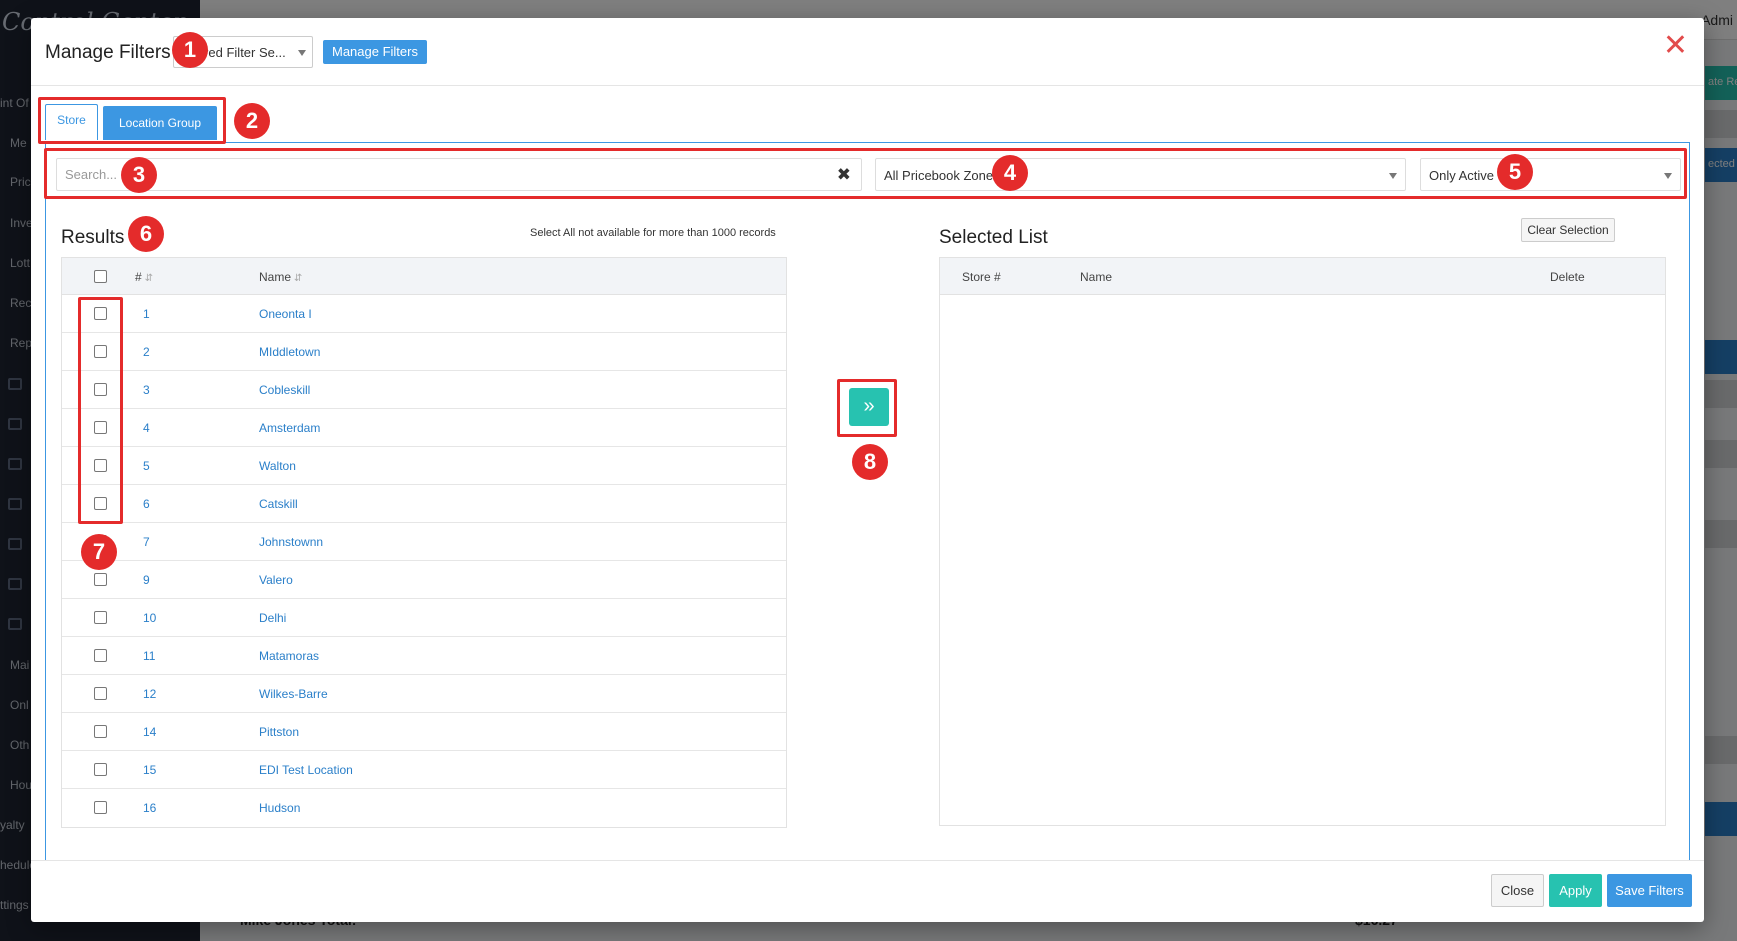 The height and width of the screenshot is (941, 1737). I want to click on row-number: 15, so click(149, 770).